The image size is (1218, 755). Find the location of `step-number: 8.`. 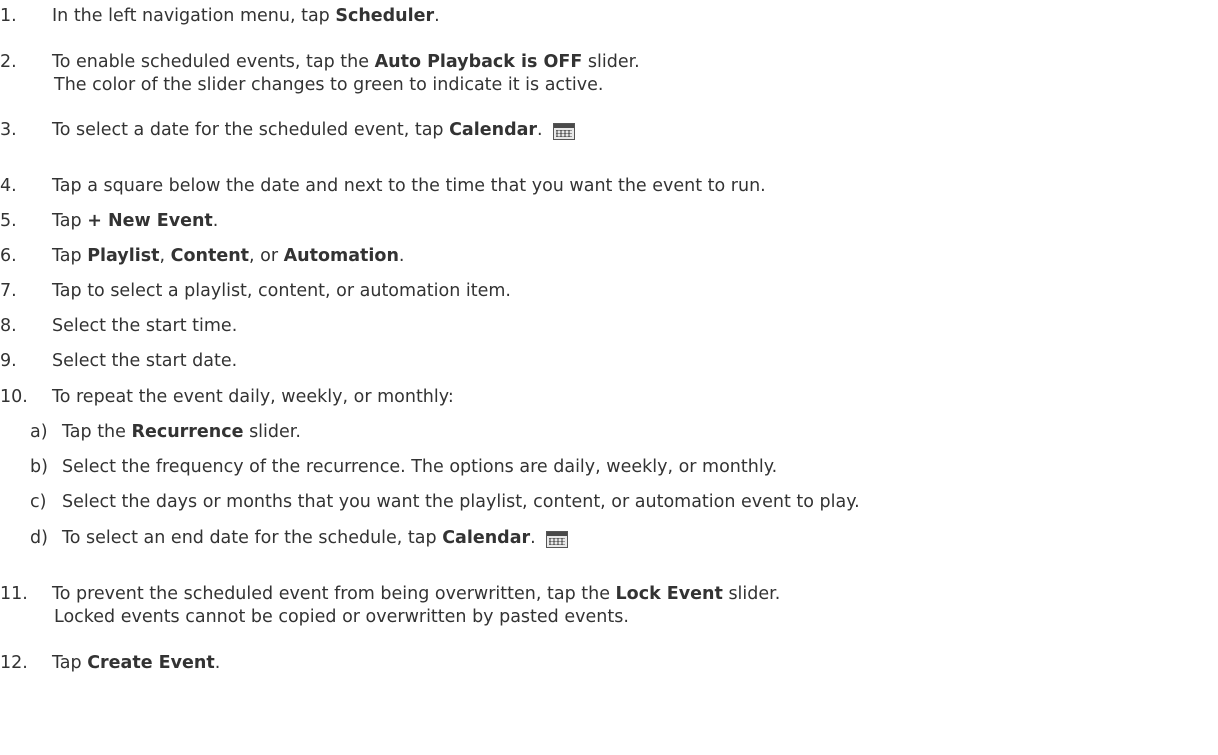

step-number: 8. is located at coordinates (8, 326).